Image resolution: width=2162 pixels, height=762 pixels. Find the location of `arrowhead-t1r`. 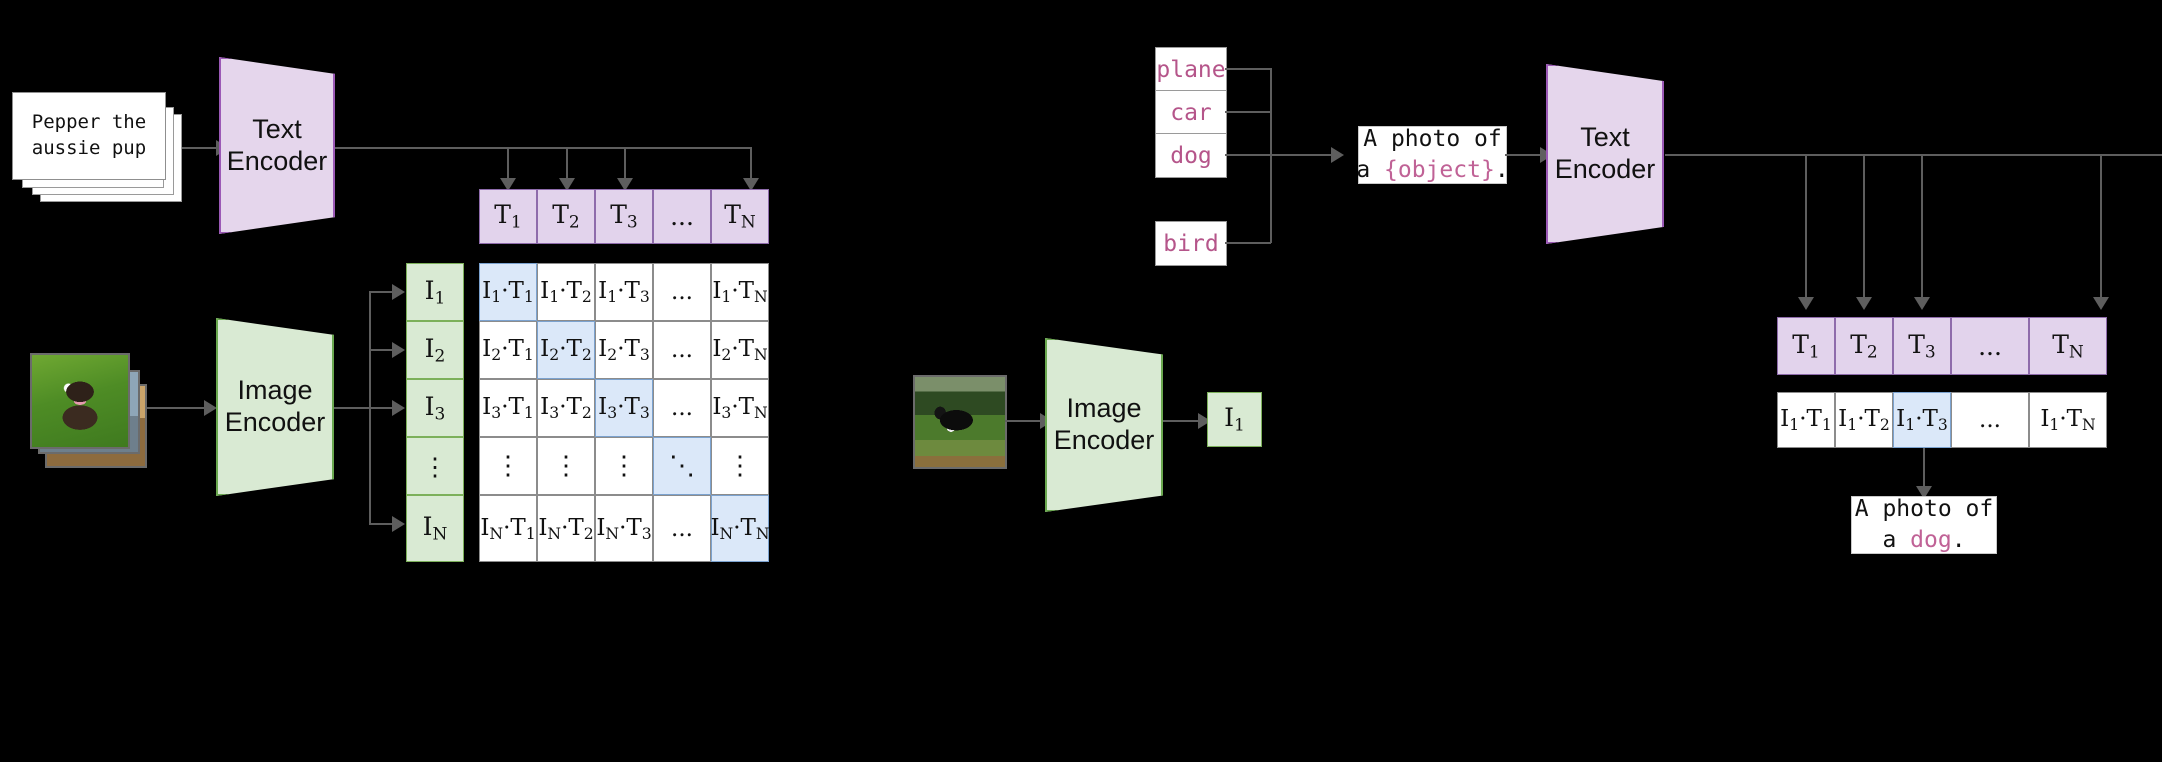

arrowhead-t1r is located at coordinates (1806, 303).